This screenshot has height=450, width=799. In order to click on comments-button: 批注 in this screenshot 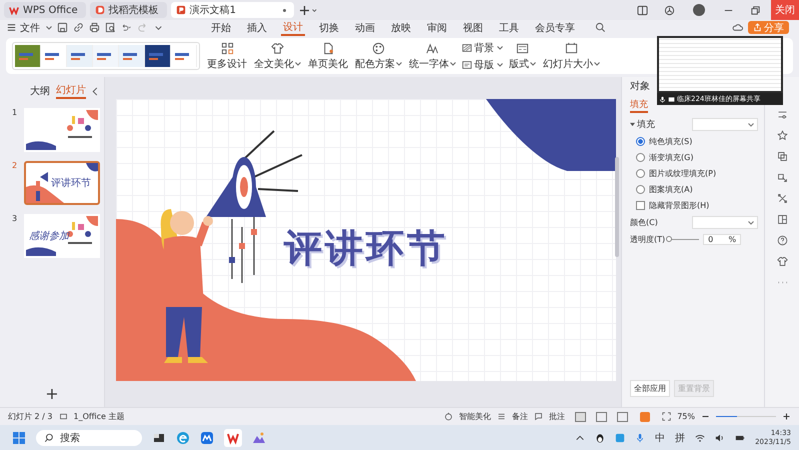, I will do `click(557, 416)`.